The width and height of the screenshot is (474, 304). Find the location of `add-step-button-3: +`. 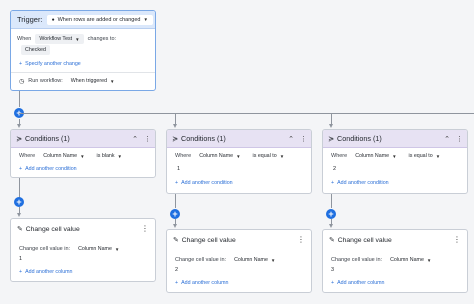

add-step-button-3: + is located at coordinates (331, 214).